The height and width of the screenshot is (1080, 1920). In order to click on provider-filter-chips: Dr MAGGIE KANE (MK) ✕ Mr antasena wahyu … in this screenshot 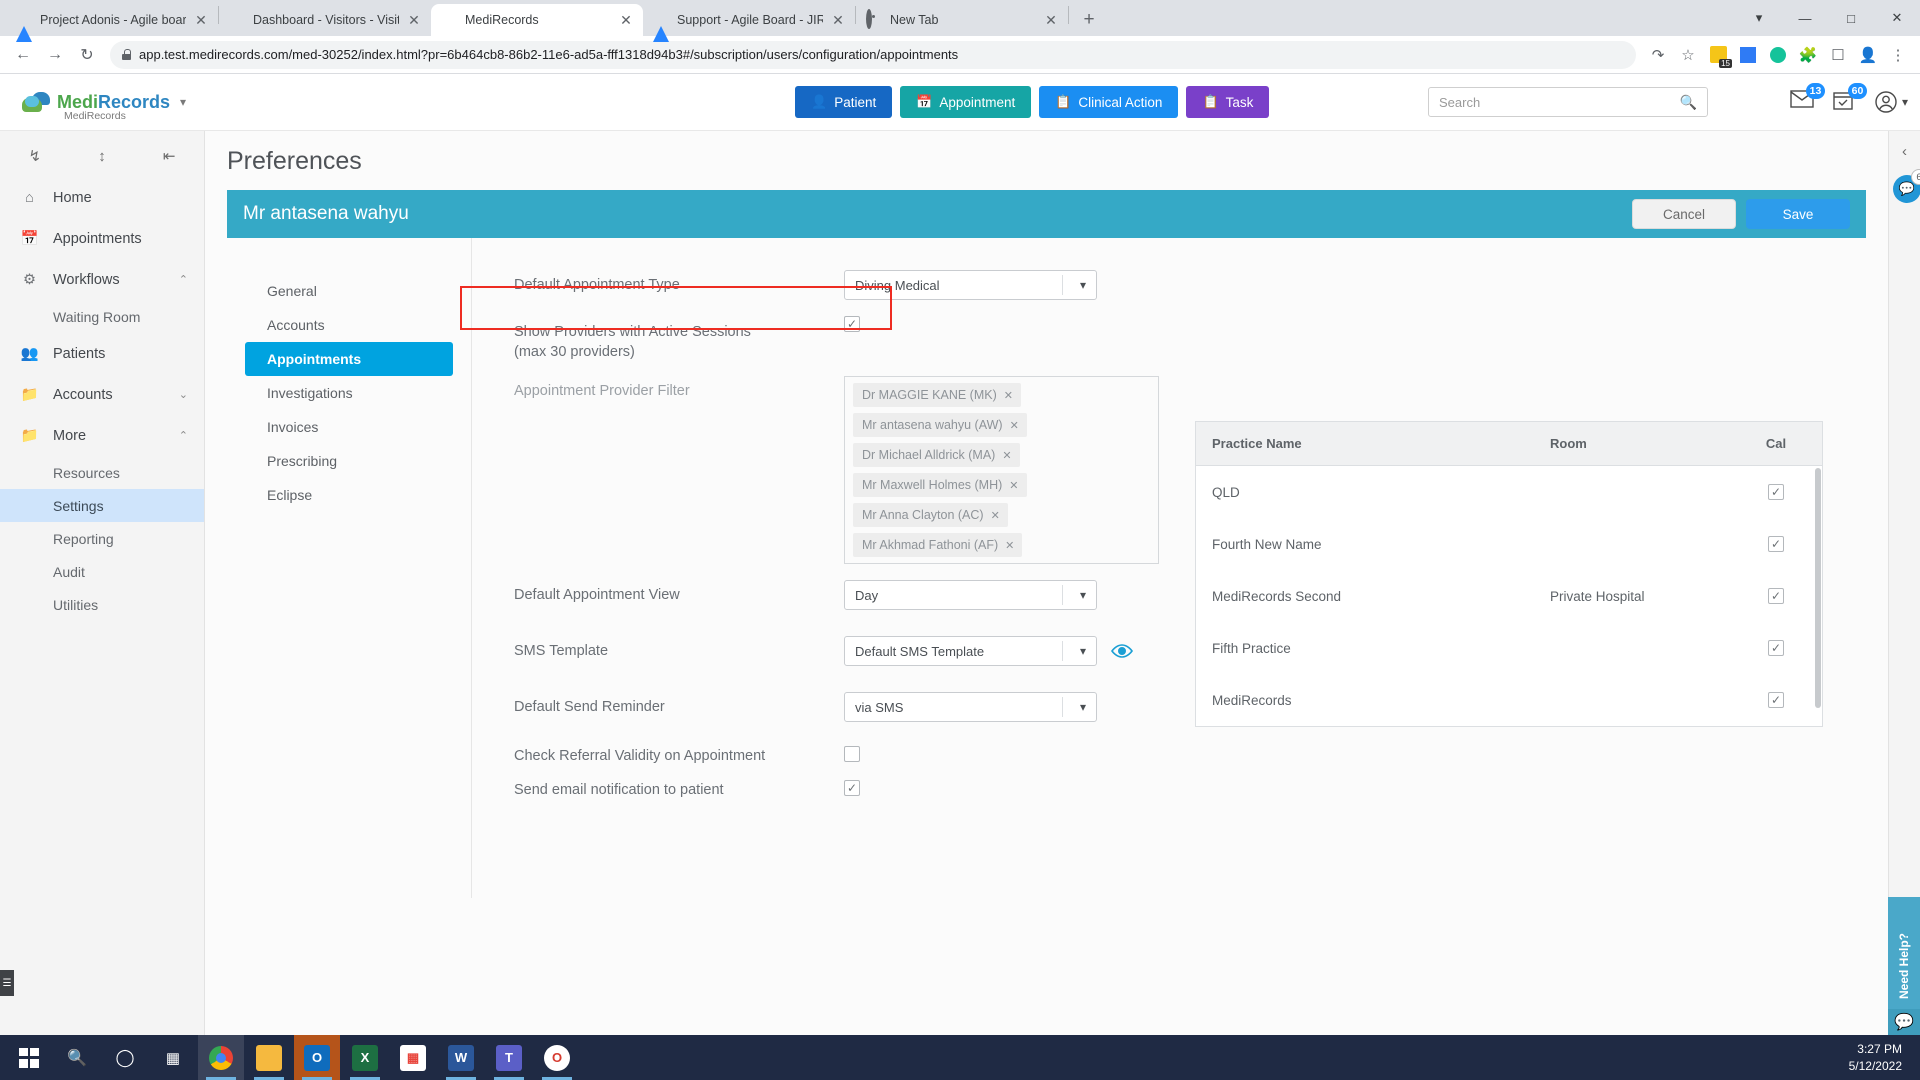, I will do `click(1001, 470)`.